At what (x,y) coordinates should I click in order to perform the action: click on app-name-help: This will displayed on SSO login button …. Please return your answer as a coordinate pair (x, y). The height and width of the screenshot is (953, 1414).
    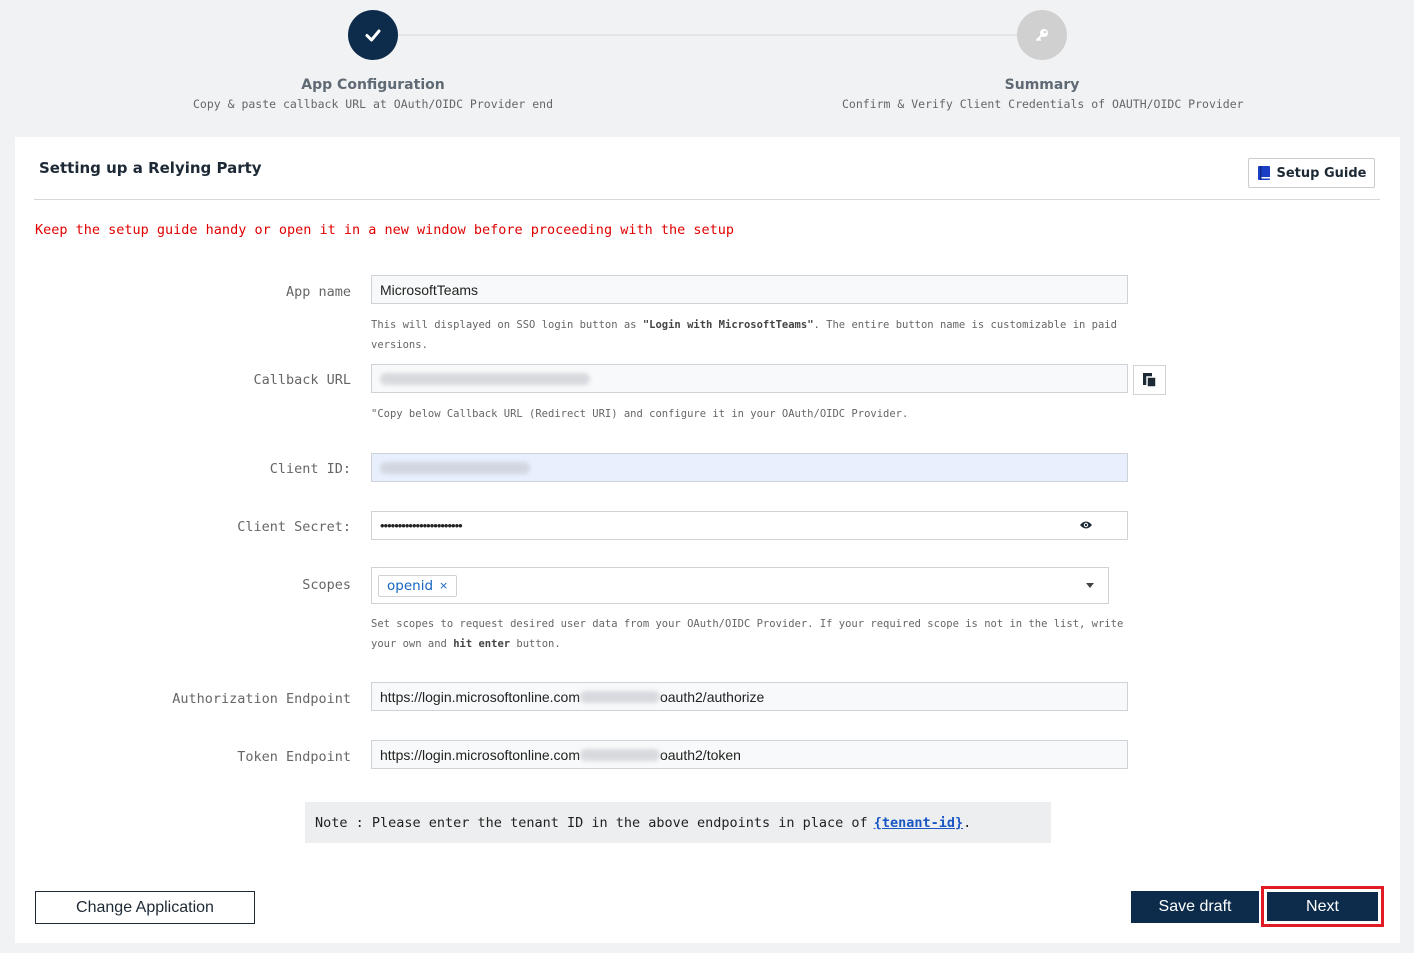
    Looking at the image, I should click on (744, 335).